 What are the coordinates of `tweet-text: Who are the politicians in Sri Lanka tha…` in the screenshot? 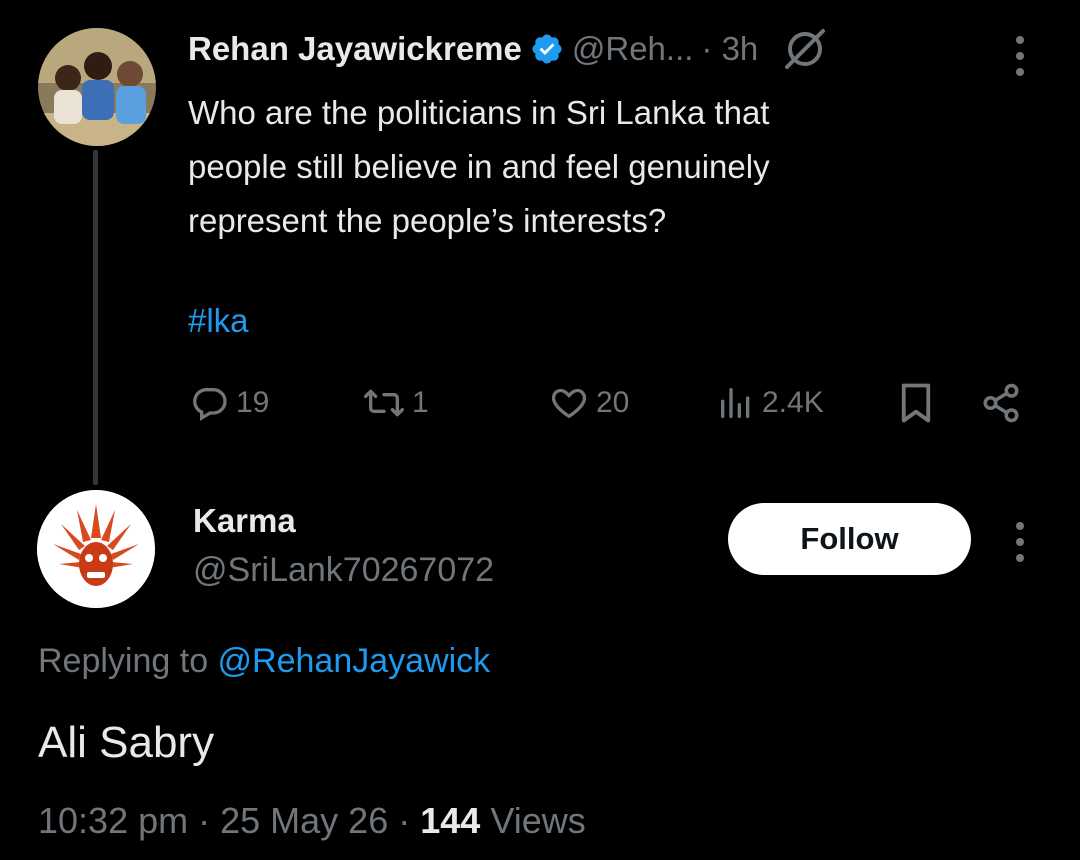 It's located at (479, 166).